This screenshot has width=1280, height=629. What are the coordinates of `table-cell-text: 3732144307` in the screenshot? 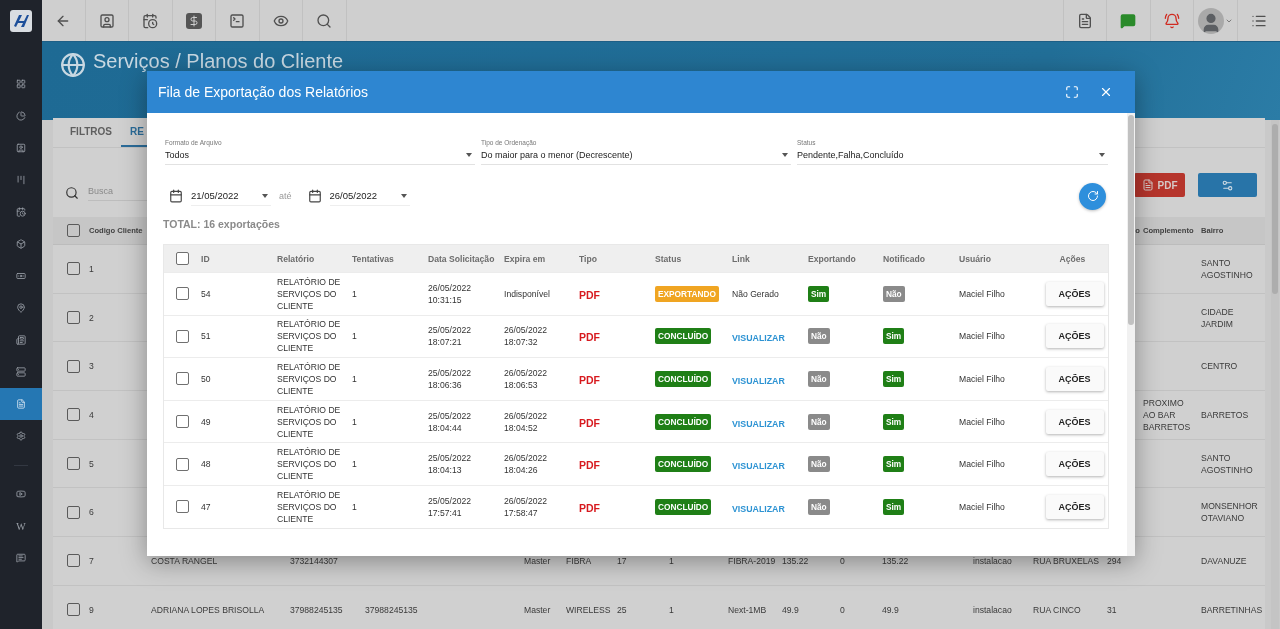 It's located at (314, 560).